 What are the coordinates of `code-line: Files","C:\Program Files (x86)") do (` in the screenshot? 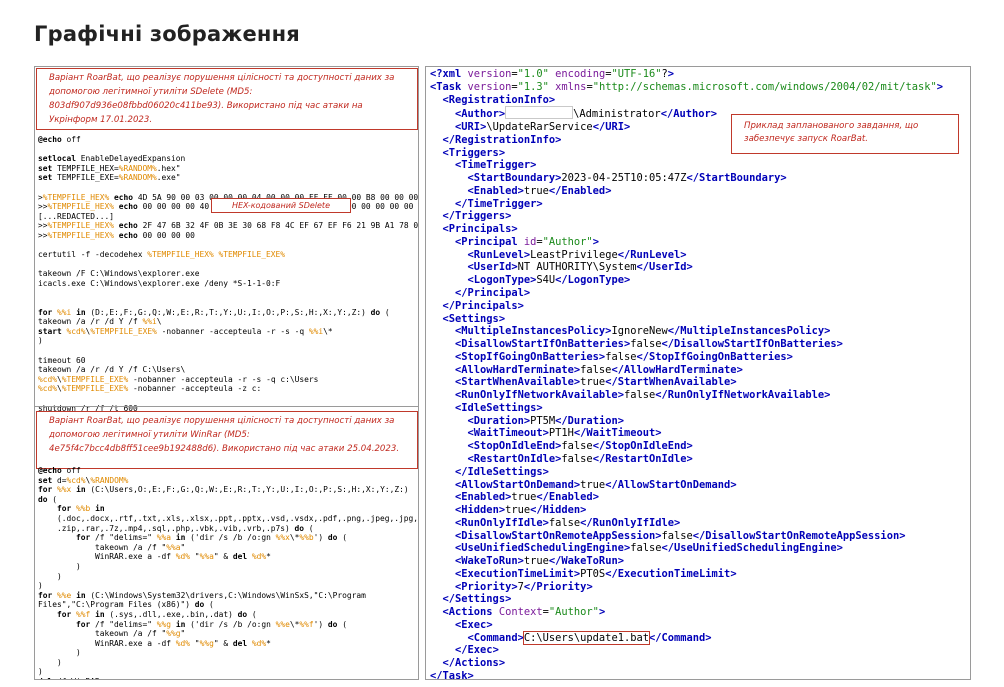 It's located at (126, 605).